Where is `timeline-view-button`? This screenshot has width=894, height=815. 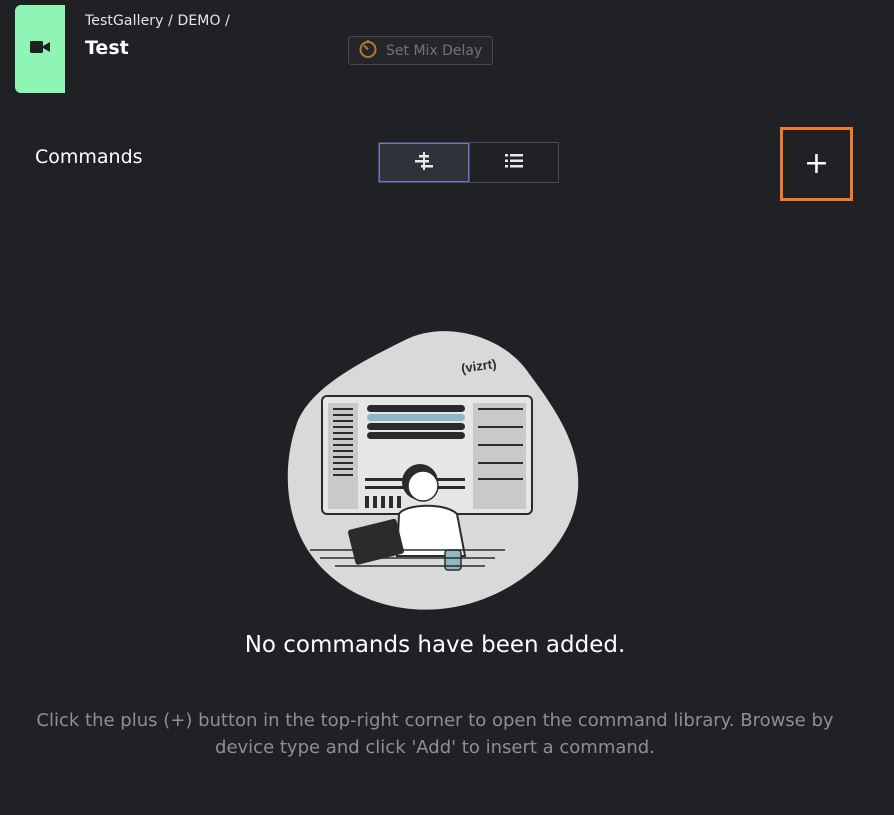
timeline-view-button is located at coordinates (424, 162).